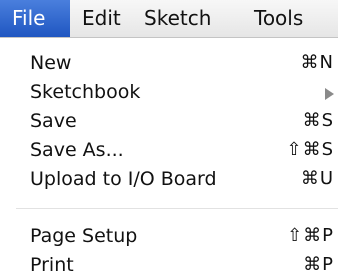  I want to click on menu-edit: Edit, so click(101, 18).